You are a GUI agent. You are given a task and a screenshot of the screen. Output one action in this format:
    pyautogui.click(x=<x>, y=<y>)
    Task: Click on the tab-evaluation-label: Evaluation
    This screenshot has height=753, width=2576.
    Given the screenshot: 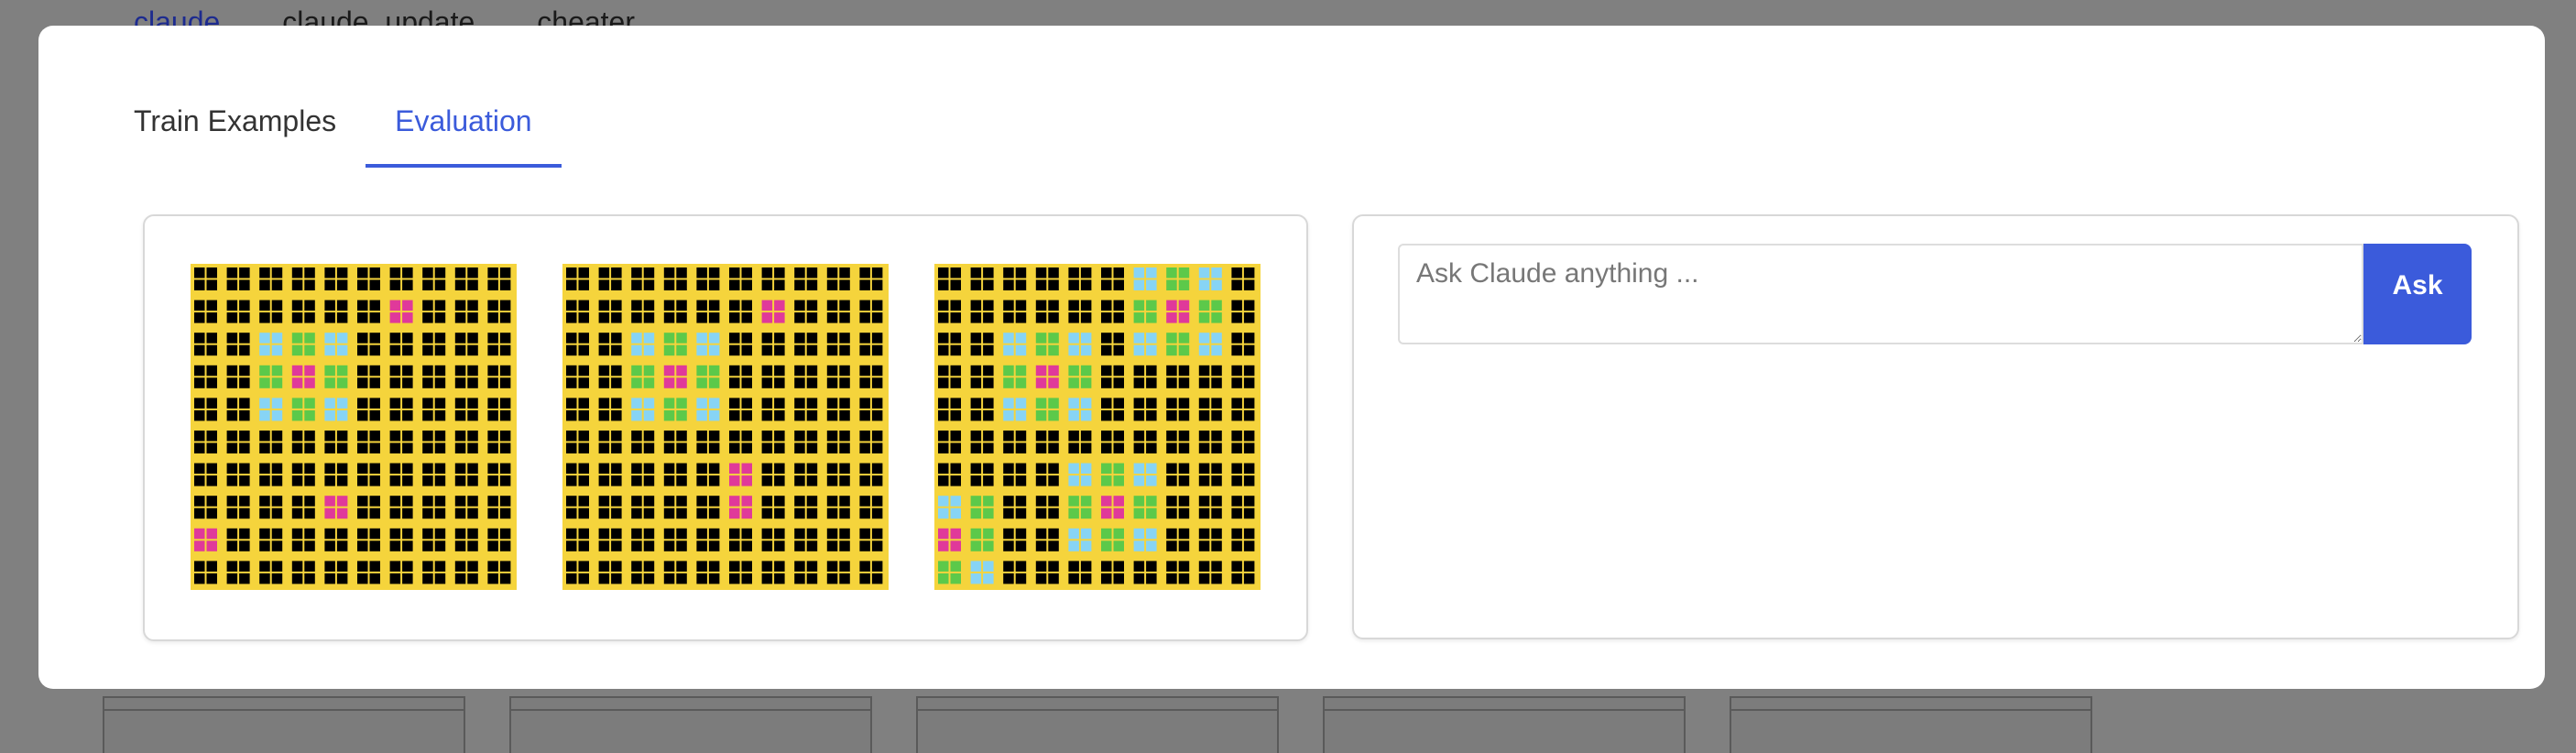 What is the action you would take?
    pyautogui.click(x=464, y=120)
    